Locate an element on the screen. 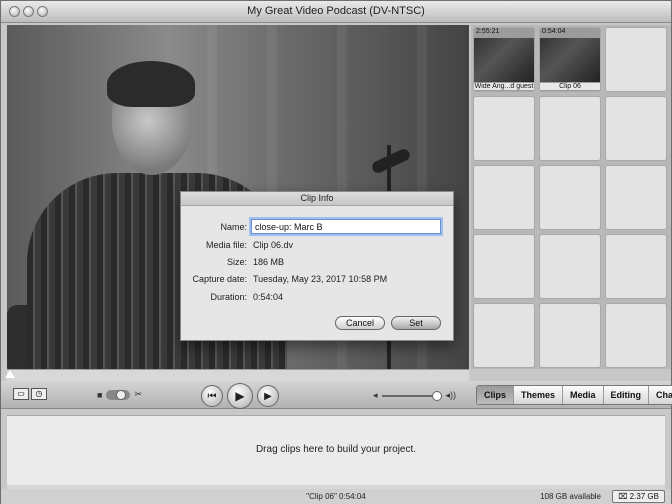 Image resolution: width=672 pixels, height=504 pixels. clip-caption: Clip 06 is located at coordinates (570, 86).